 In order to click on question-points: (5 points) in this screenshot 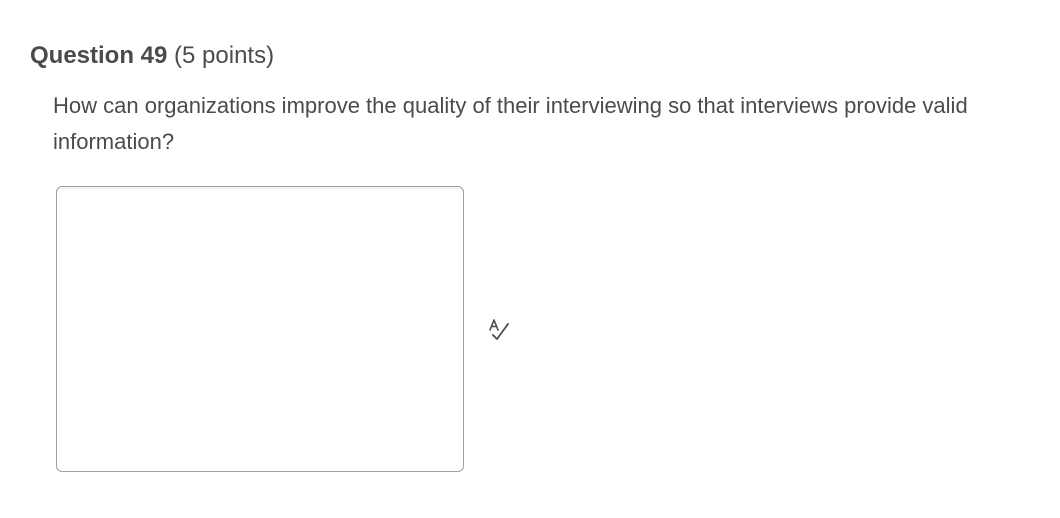, I will do `click(224, 55)`.